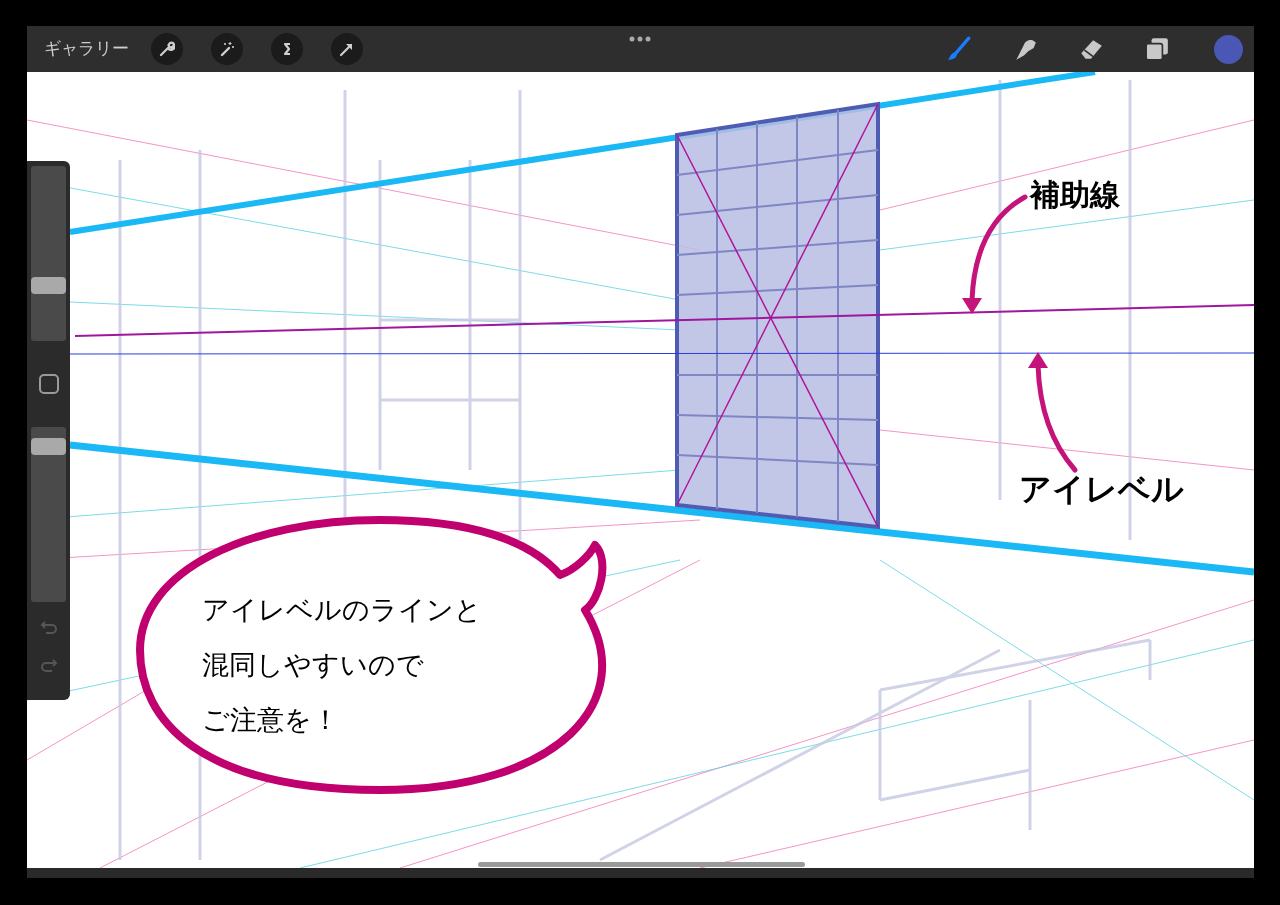 The width and height of the screenshot is (1280, 905). I want to click on modify-button, so click(48, 384).